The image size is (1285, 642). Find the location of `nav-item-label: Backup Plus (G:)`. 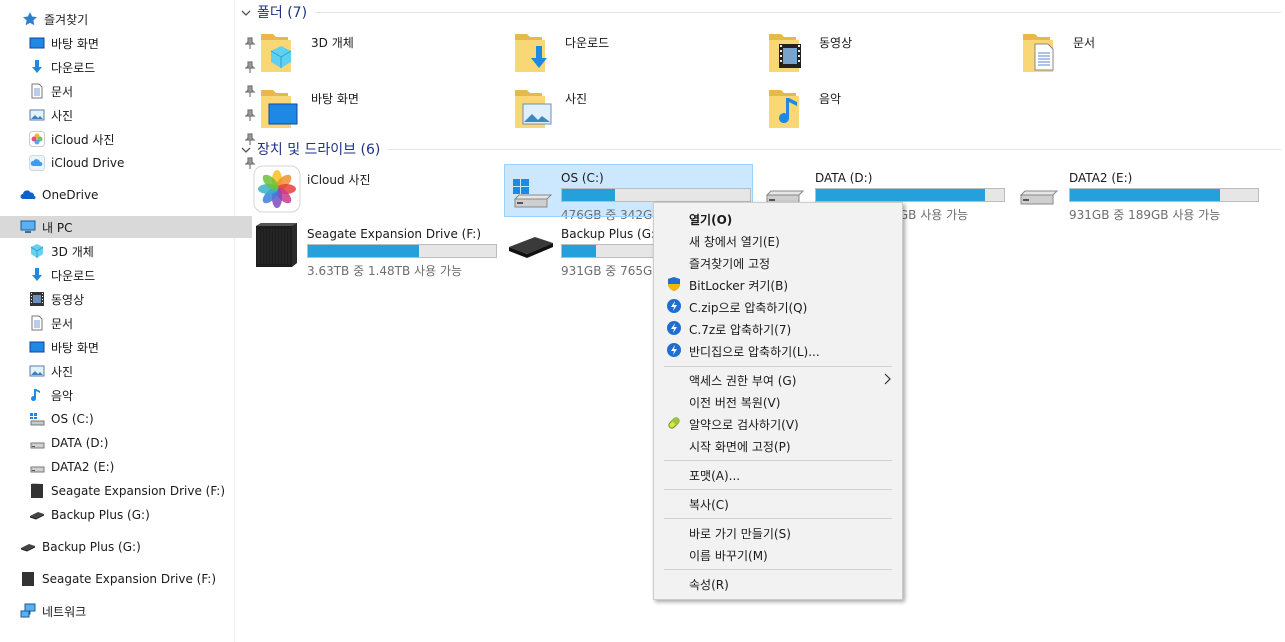

nav-item-label: Backup Plus (G:) is located at coordinates (91, 547).